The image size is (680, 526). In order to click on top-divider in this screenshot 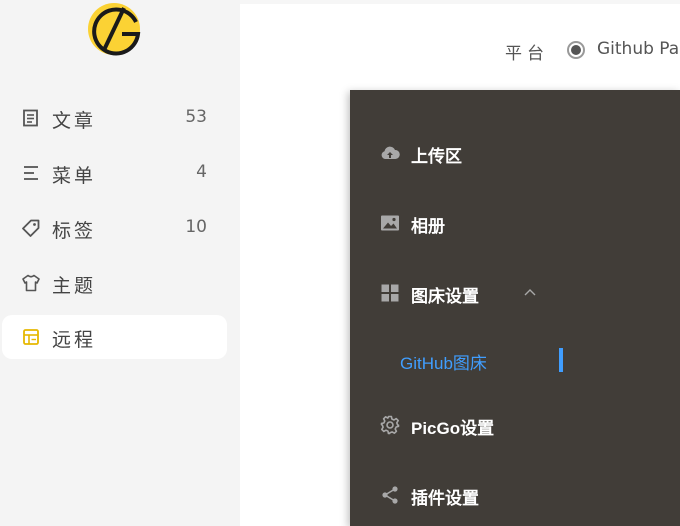, I will do `click(460, 2)`.